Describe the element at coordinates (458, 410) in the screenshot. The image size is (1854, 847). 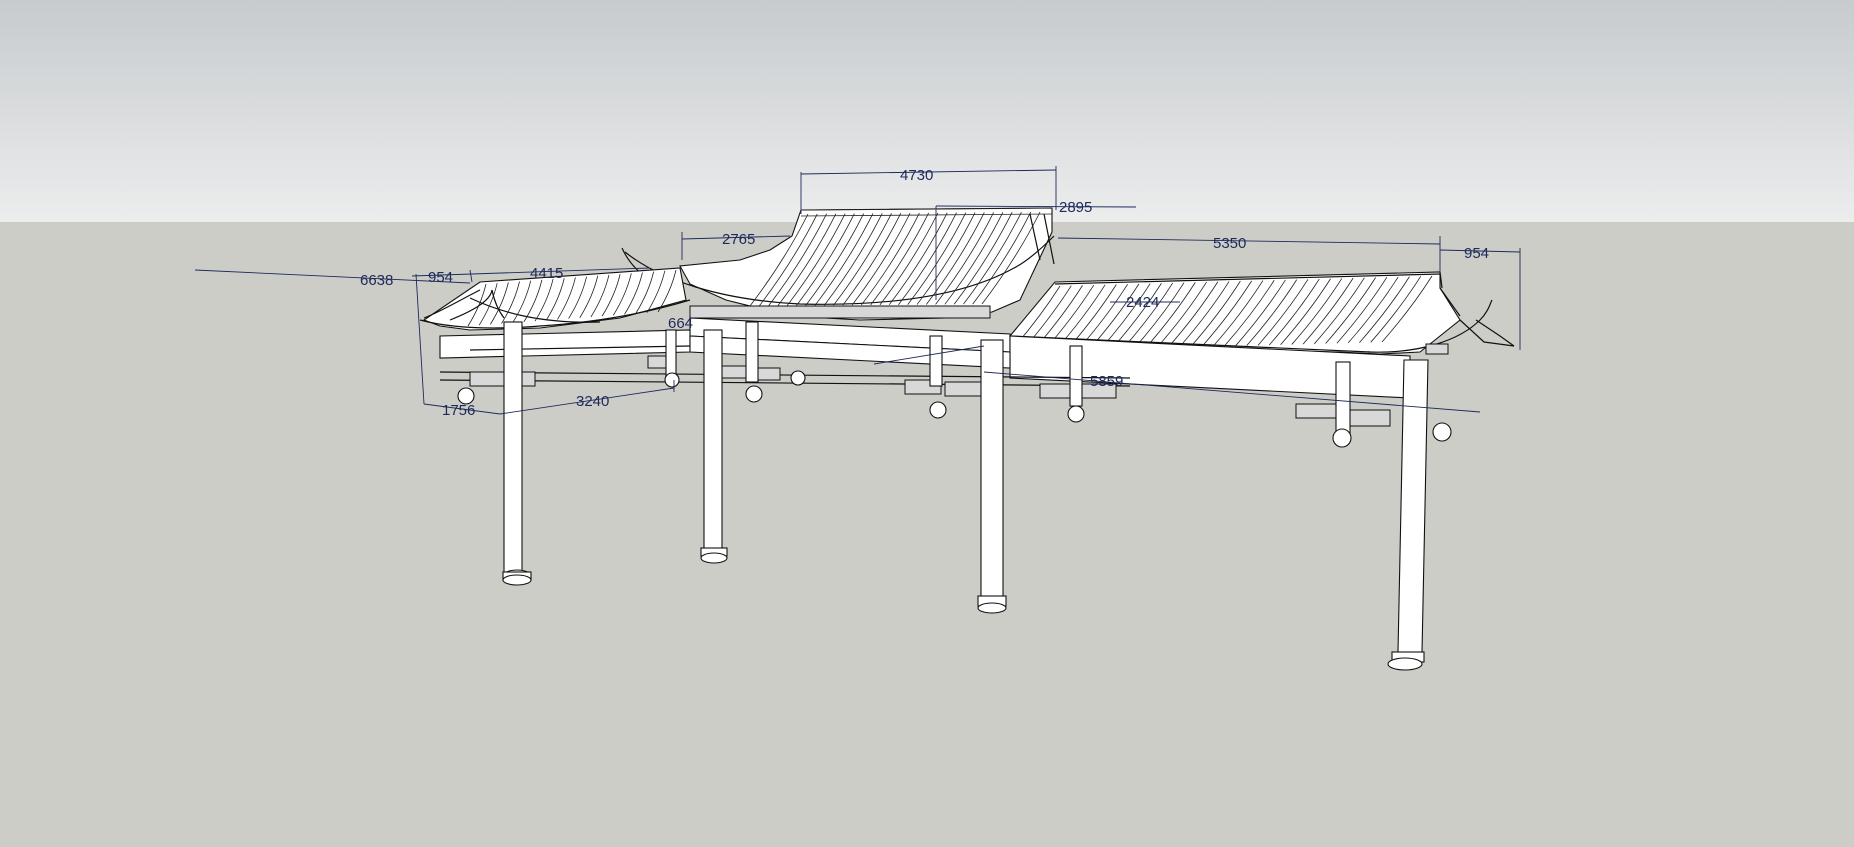
I see `dimension-1756: 1756` at that location.